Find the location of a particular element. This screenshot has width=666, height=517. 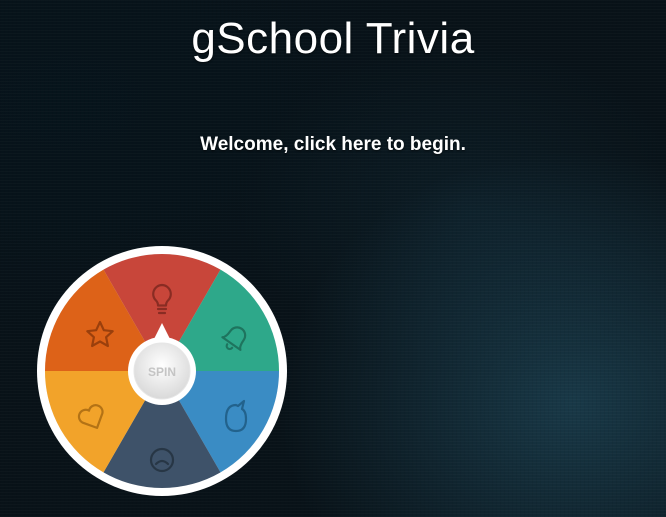

page-title: gSchool Trivia is located at coordinates (333, 38).